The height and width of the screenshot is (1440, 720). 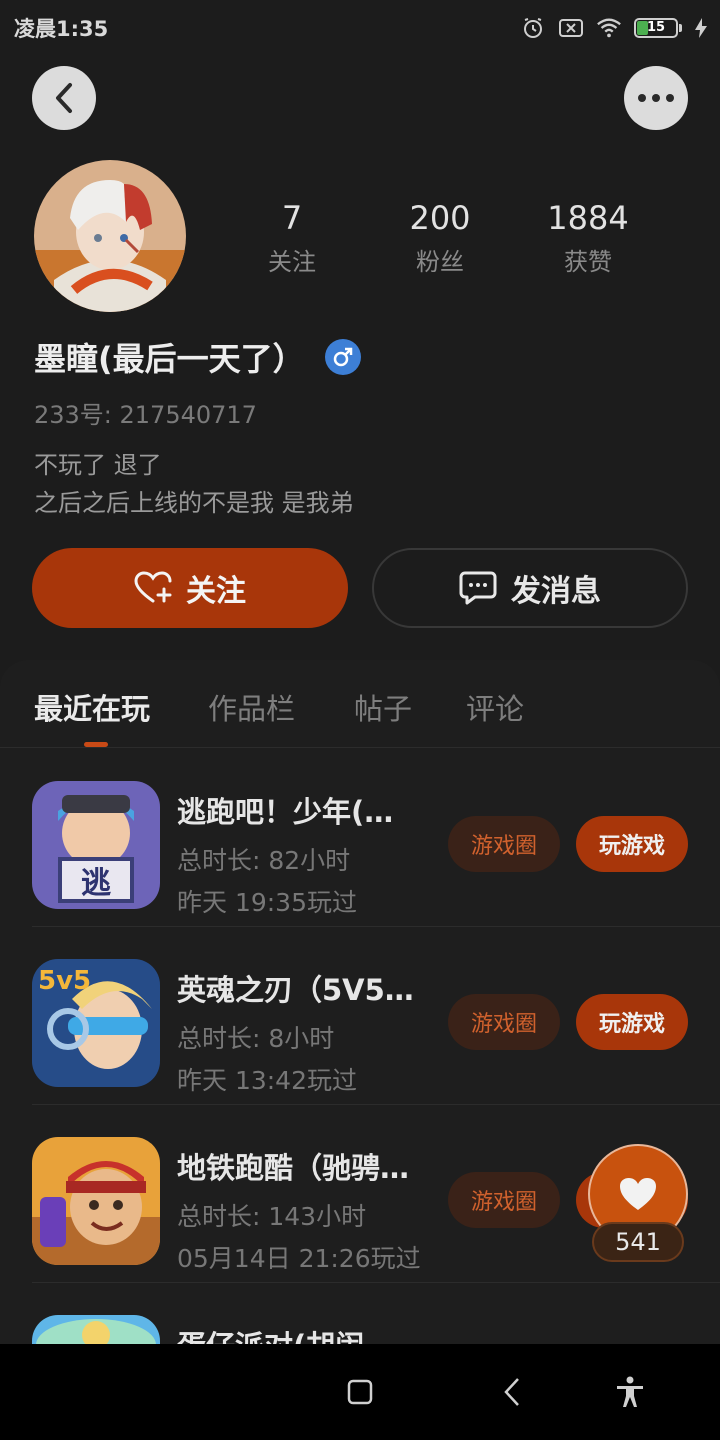 What do you see at coordinates (96, 845) in the screenshot?
I see `game-icon: 逃` at bounding box center [96, 845].